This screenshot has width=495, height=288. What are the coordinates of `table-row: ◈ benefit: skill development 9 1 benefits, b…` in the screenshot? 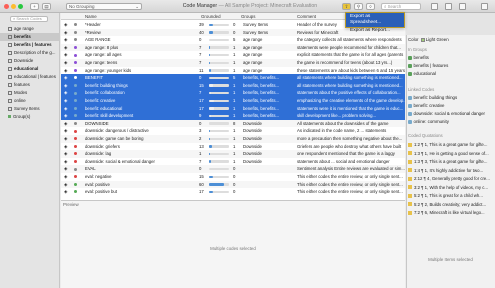 It's located at (233, 116).